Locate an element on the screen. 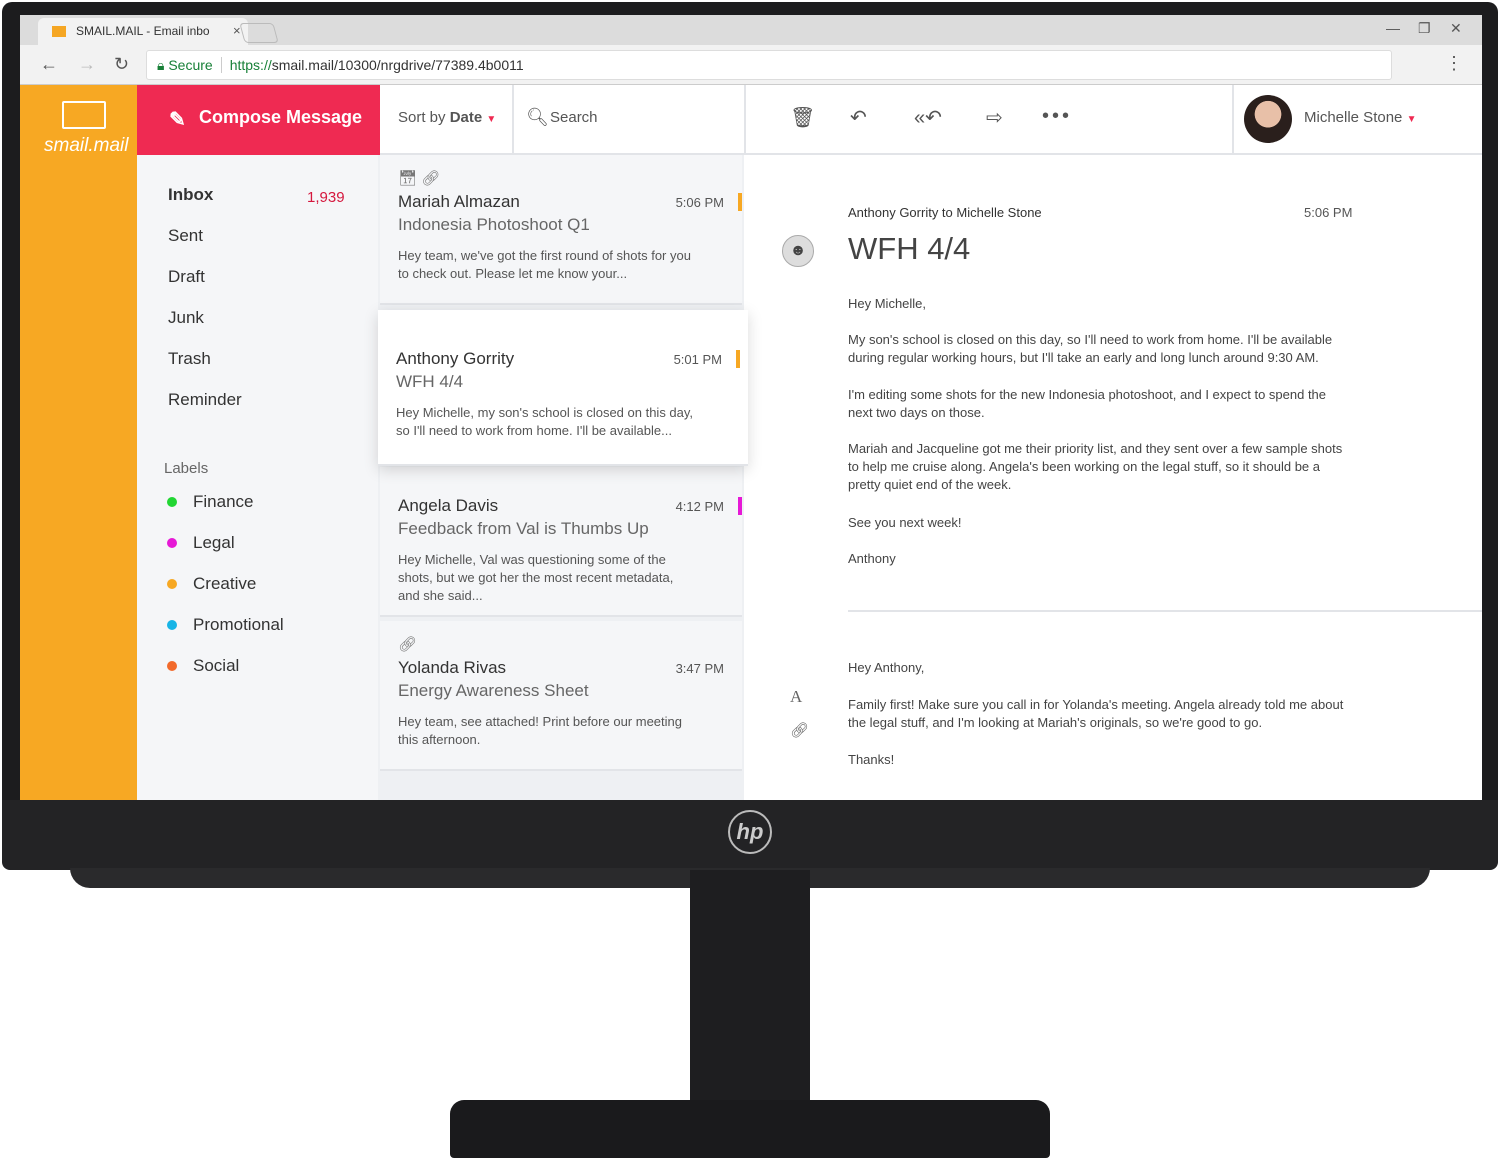 This screenshot has height=1162, width=1500. user-menu: Michelle Stone ▼ is located at coordinates (1357, 120).